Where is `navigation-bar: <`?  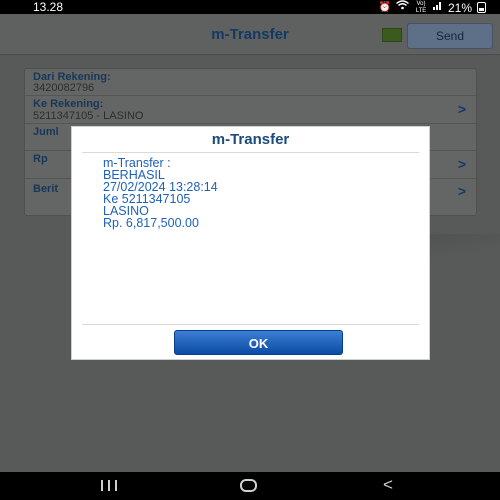 navigation-bar: < is located at coordinates (250, 486).